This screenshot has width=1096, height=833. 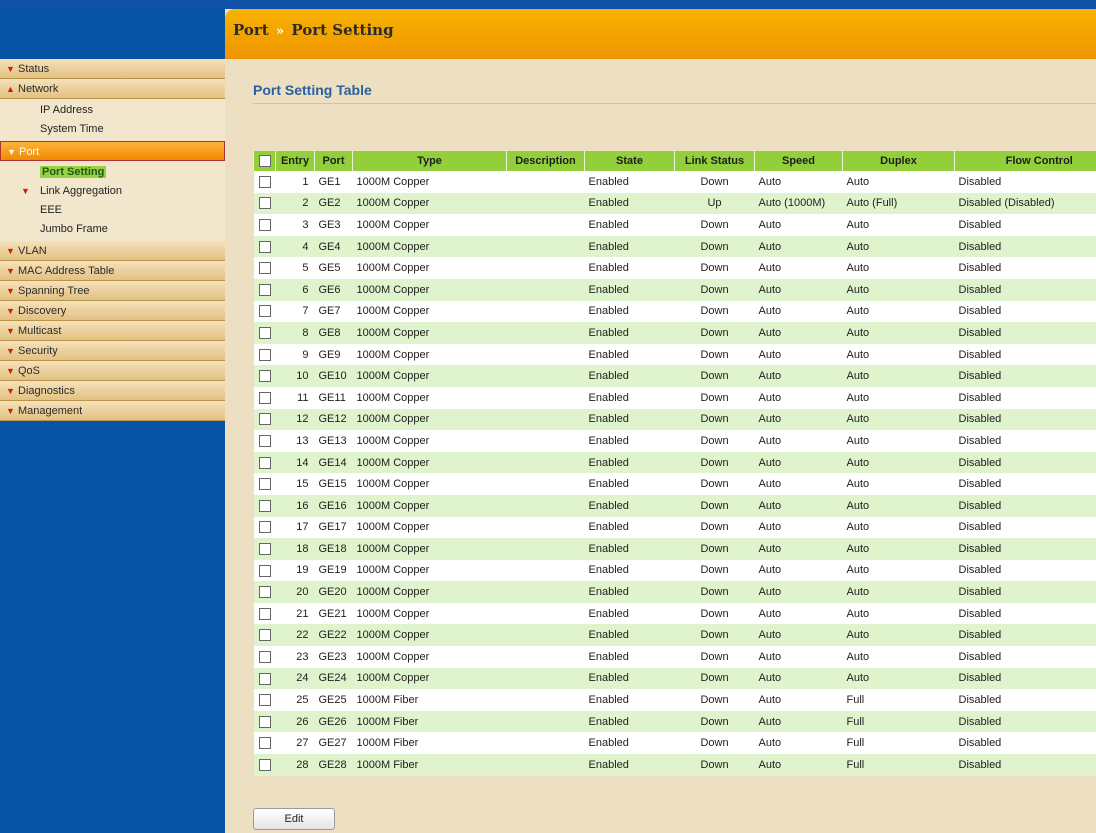 I want to click on cell-port: GE21, so click(x=333, y=613).